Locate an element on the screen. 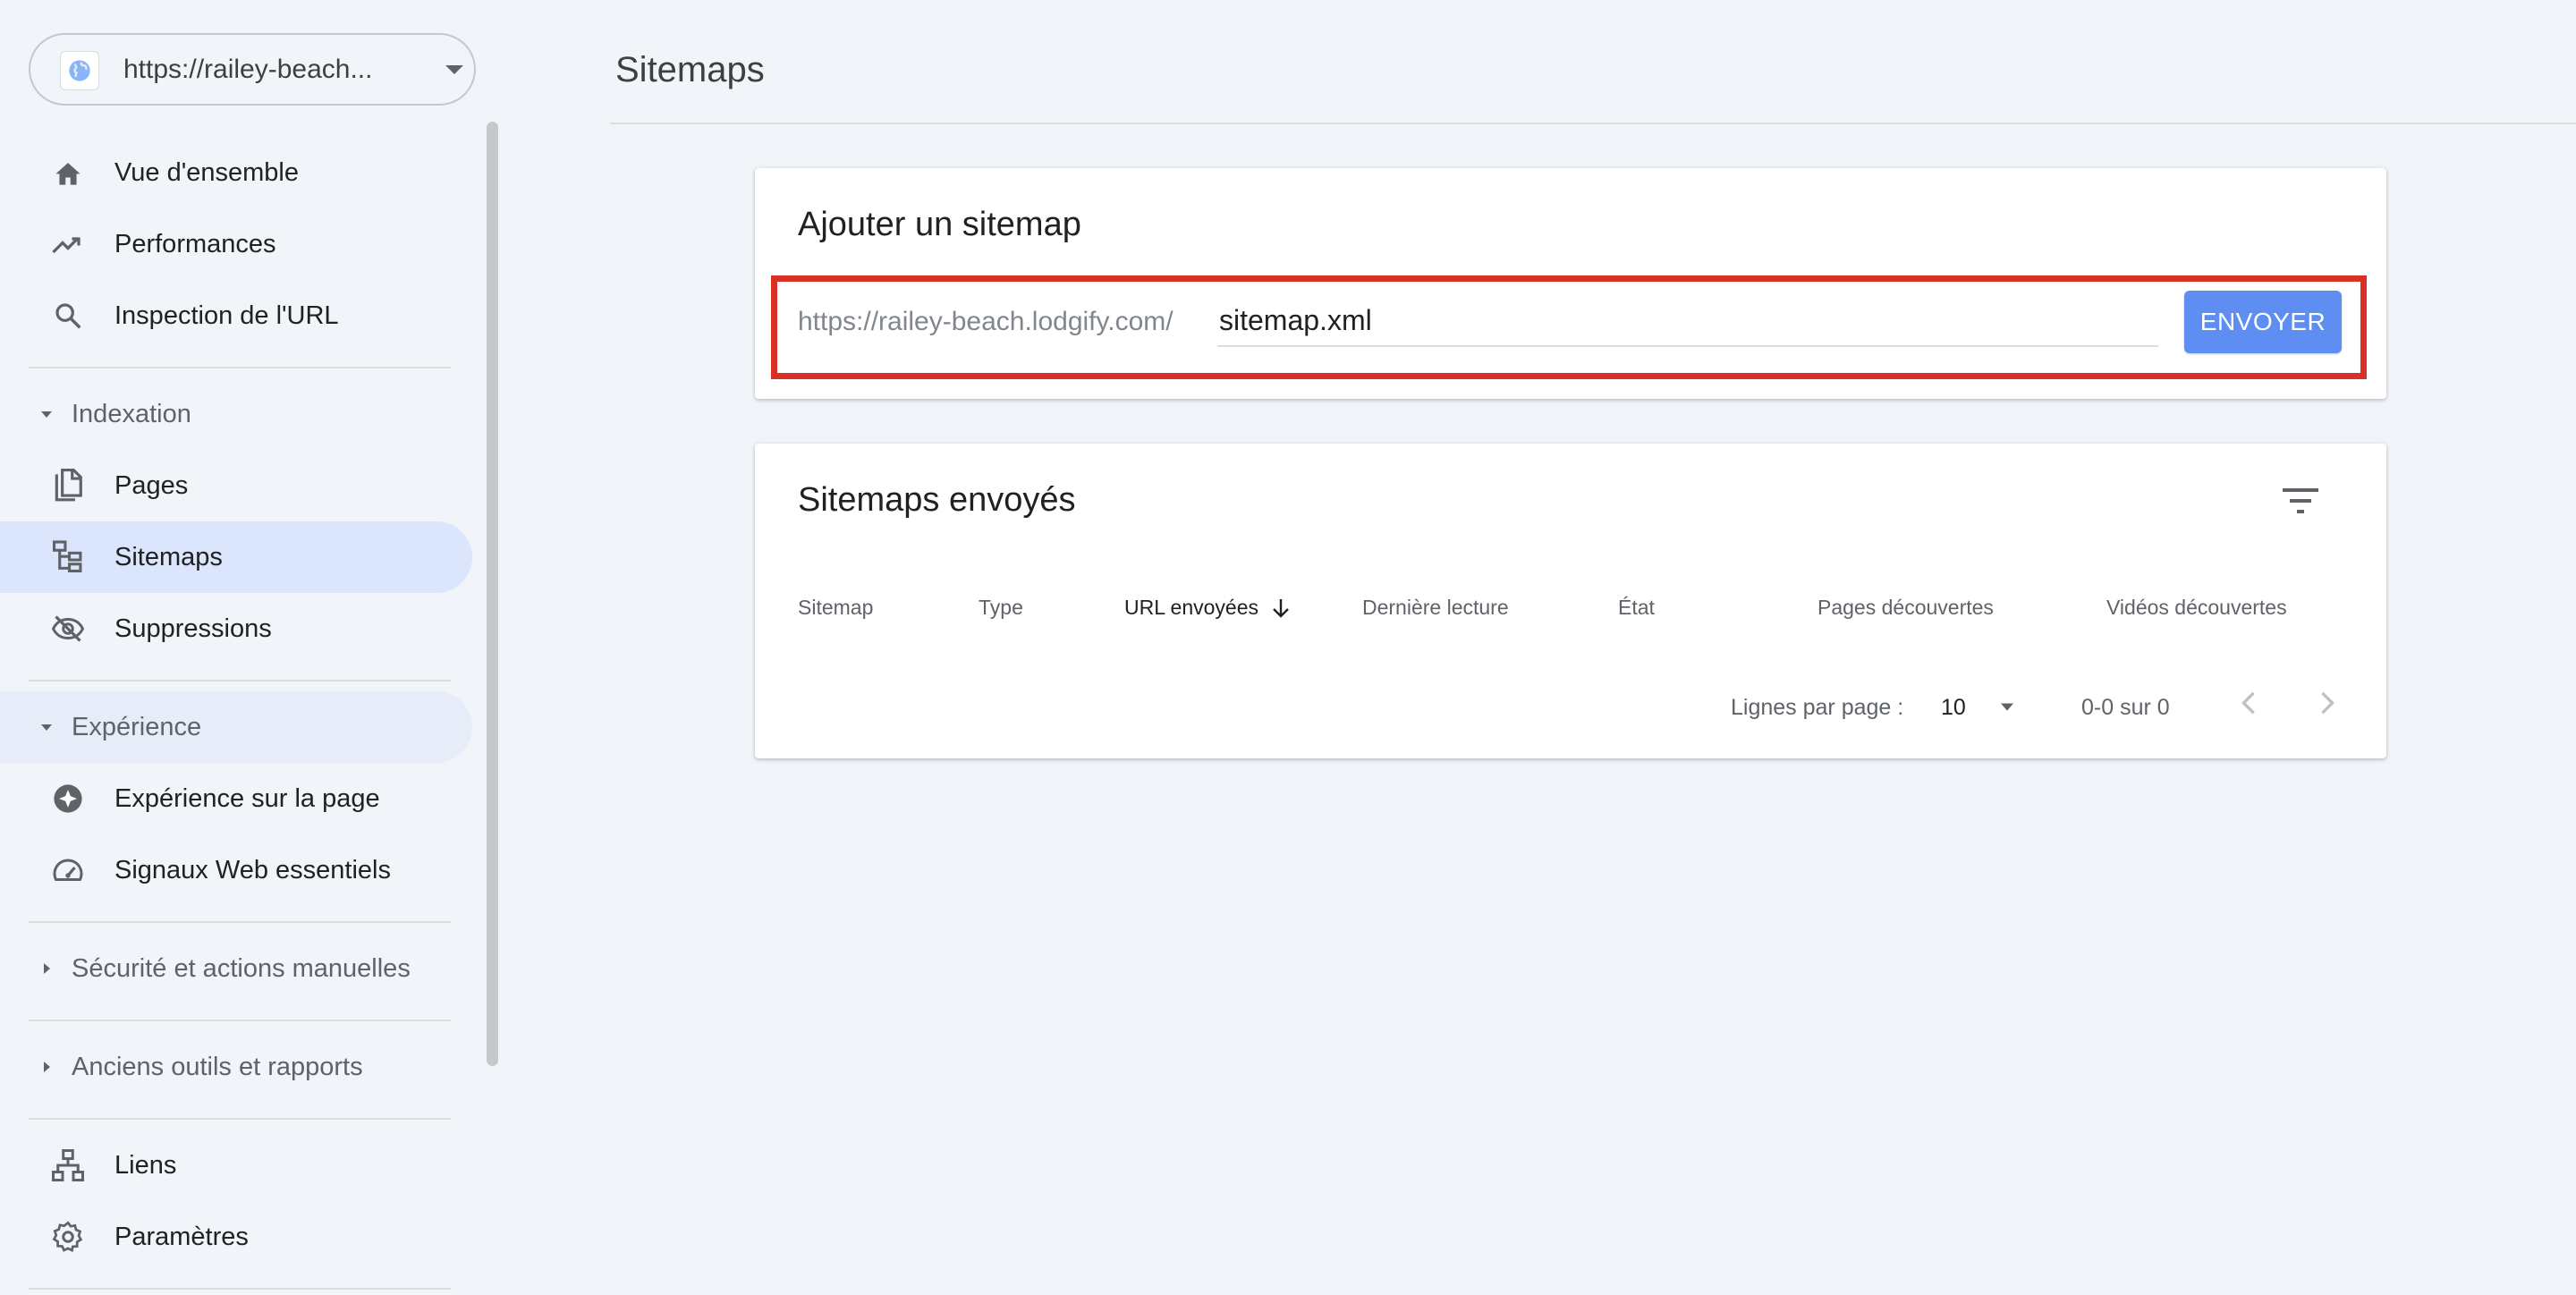  previous-page-button is located at coordinates (2248, 702).